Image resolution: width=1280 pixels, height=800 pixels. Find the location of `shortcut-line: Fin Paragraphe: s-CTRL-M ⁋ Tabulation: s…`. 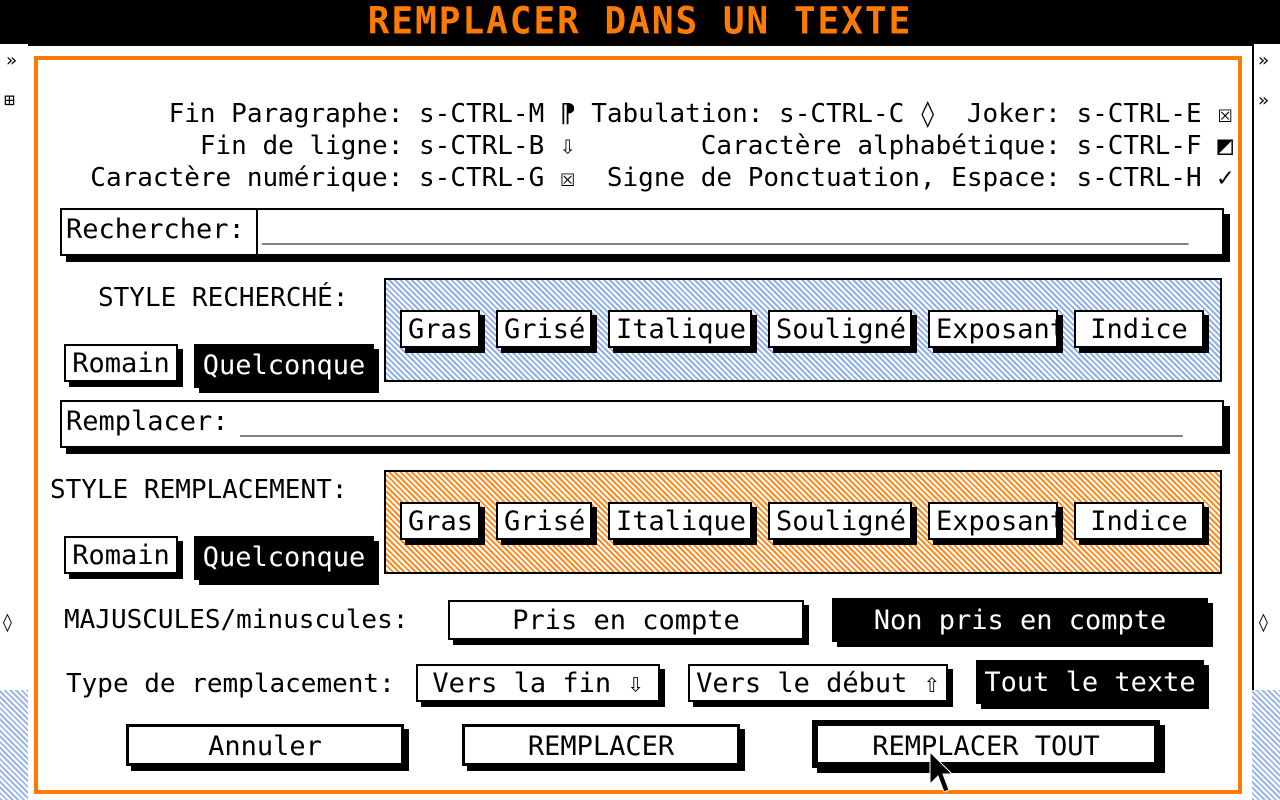

shortcut-line: Fin Paragraphe: s-CTRL-M ⁋ Tabulation: s… is located at coordinates (700, 114).